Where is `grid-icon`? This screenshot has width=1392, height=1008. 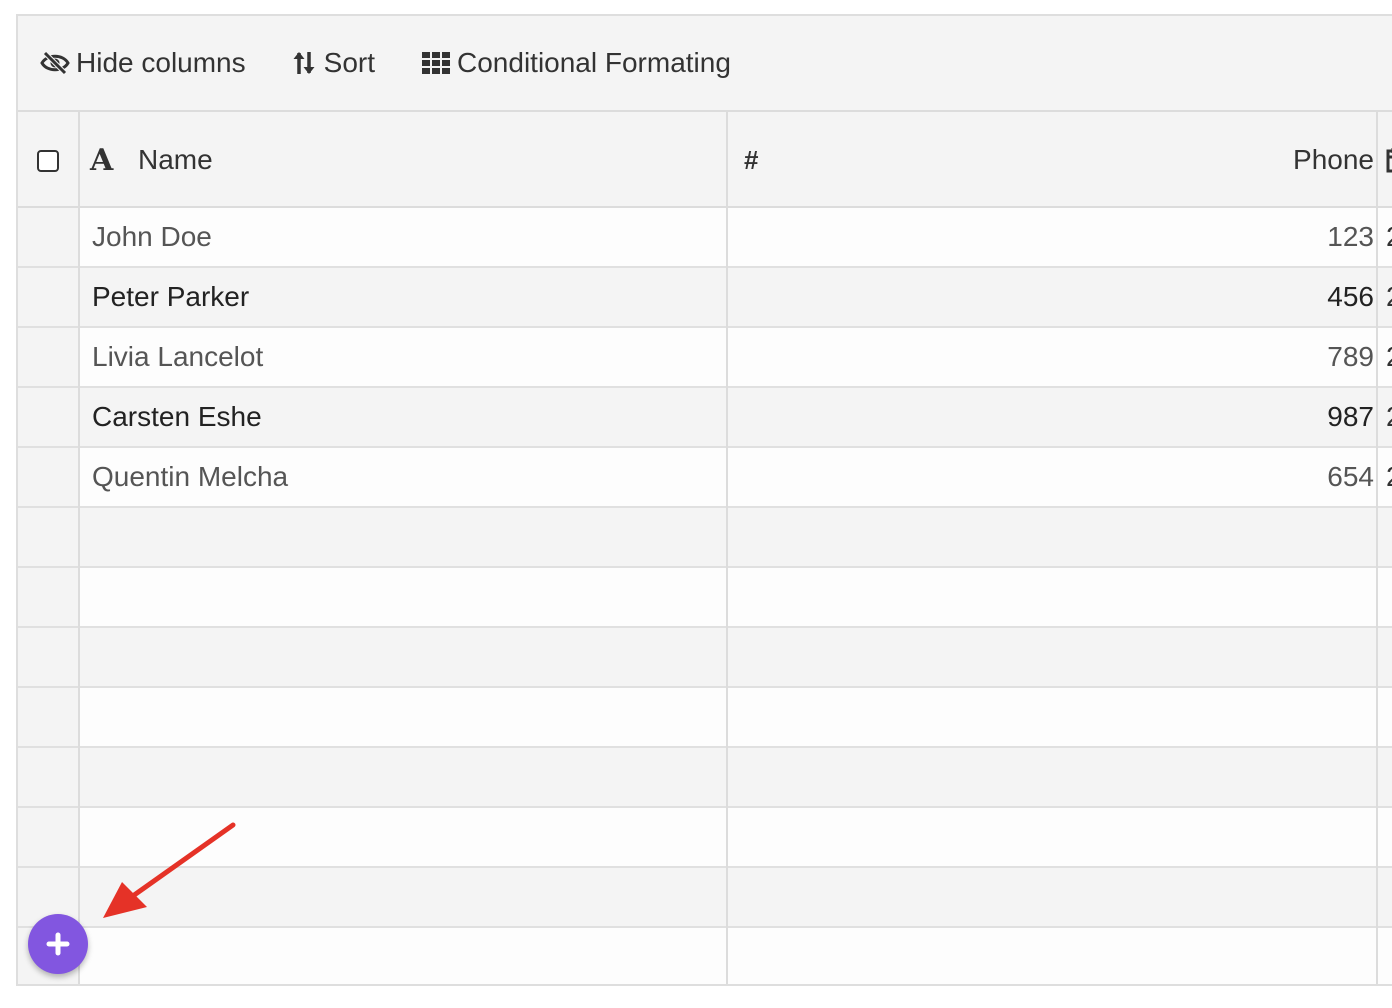 grid-icon is located at coordinates (436, 63).